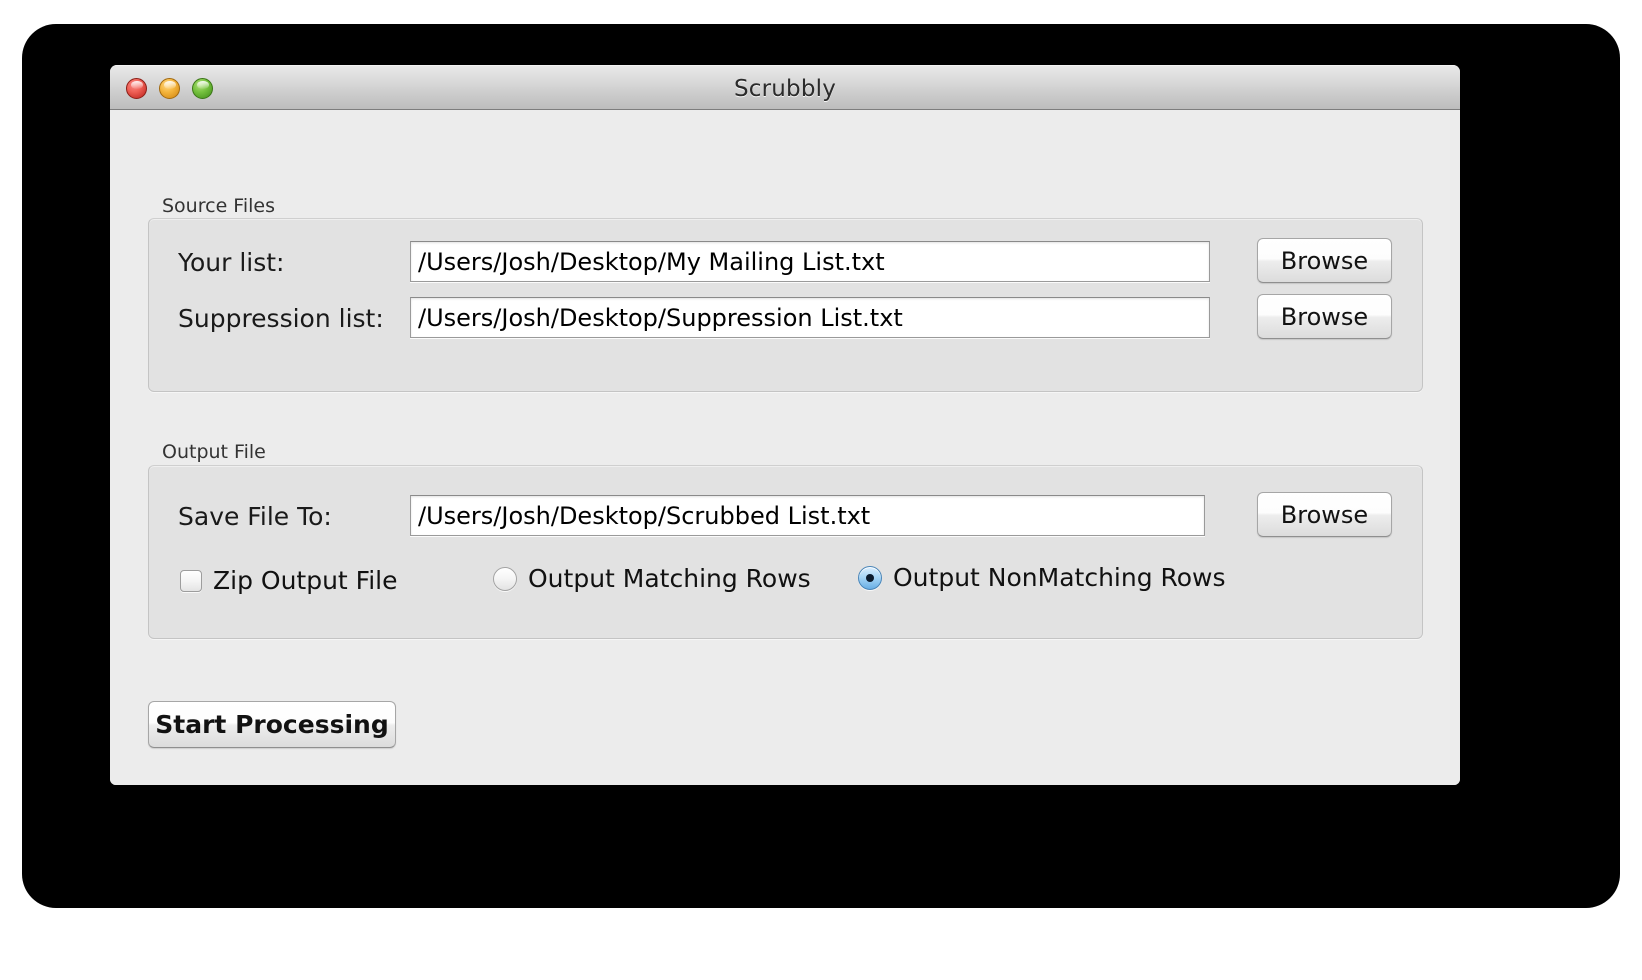 The width and height of the screenshot is (1642, 980). What do you see at coordinates (1324, 514) in the screenshot?
I see `browse-save-file-button: Browse` at bounding box center [1324, 514].